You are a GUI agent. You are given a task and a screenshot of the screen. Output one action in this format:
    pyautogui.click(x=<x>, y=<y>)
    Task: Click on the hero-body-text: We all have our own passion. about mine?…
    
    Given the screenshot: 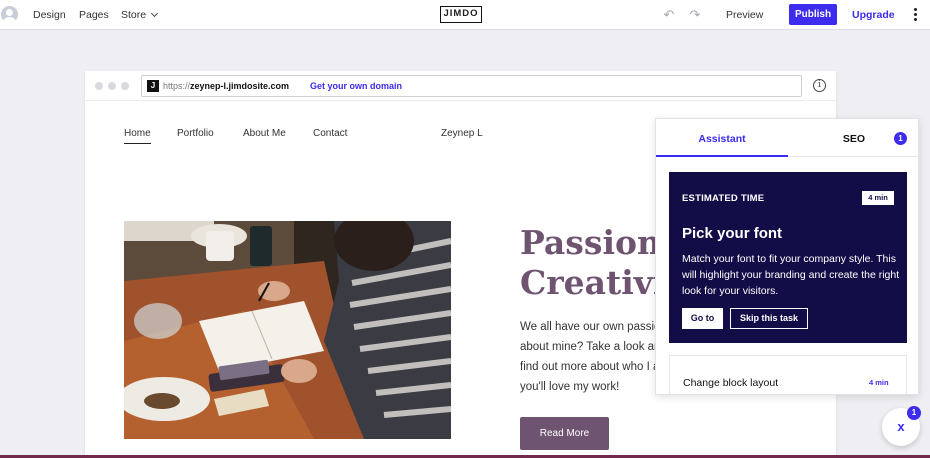 What is the action you would take?
    pyautogui.click(x=590, y=356)
    